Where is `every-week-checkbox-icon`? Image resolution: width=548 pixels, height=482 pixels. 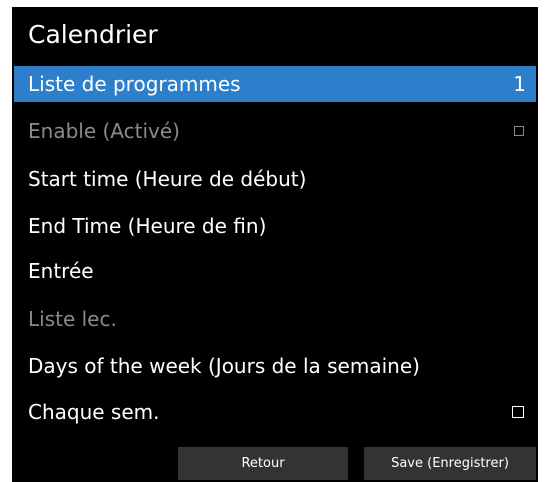
every-week-checkbox-icon is located at coordinates (518, 412).